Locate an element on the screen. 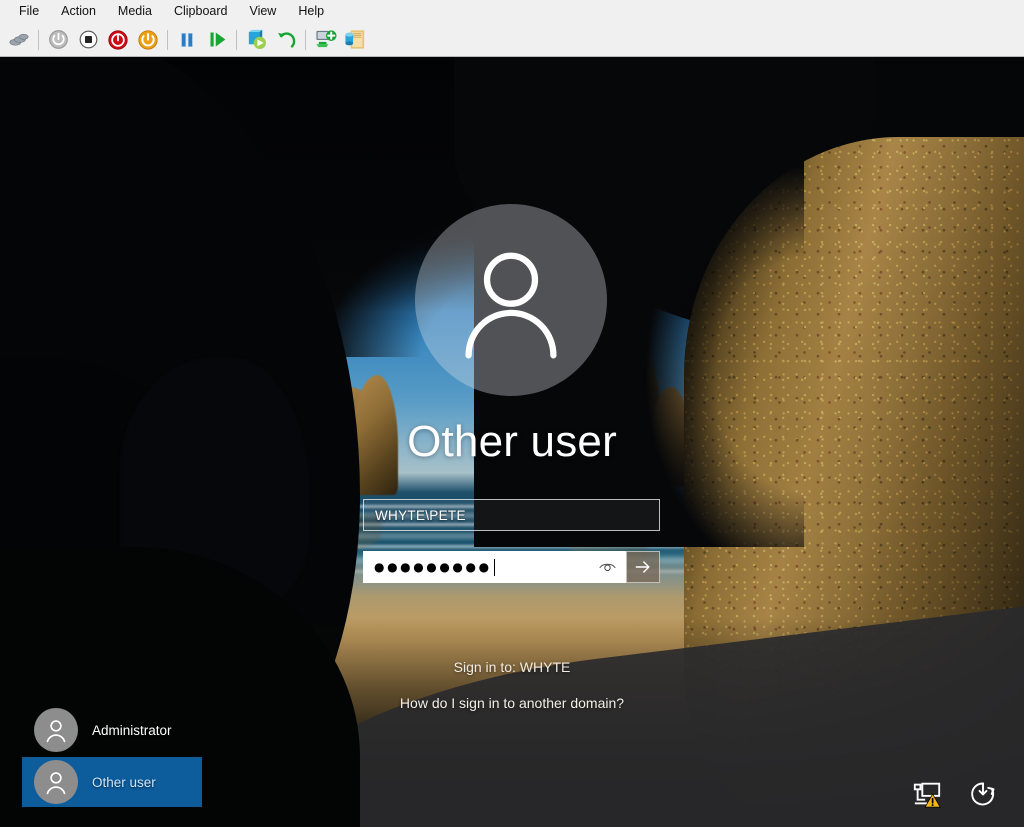 This screenshot has height=827, width=1024. menu-item-action: Action is located at coordinates (78, 11).